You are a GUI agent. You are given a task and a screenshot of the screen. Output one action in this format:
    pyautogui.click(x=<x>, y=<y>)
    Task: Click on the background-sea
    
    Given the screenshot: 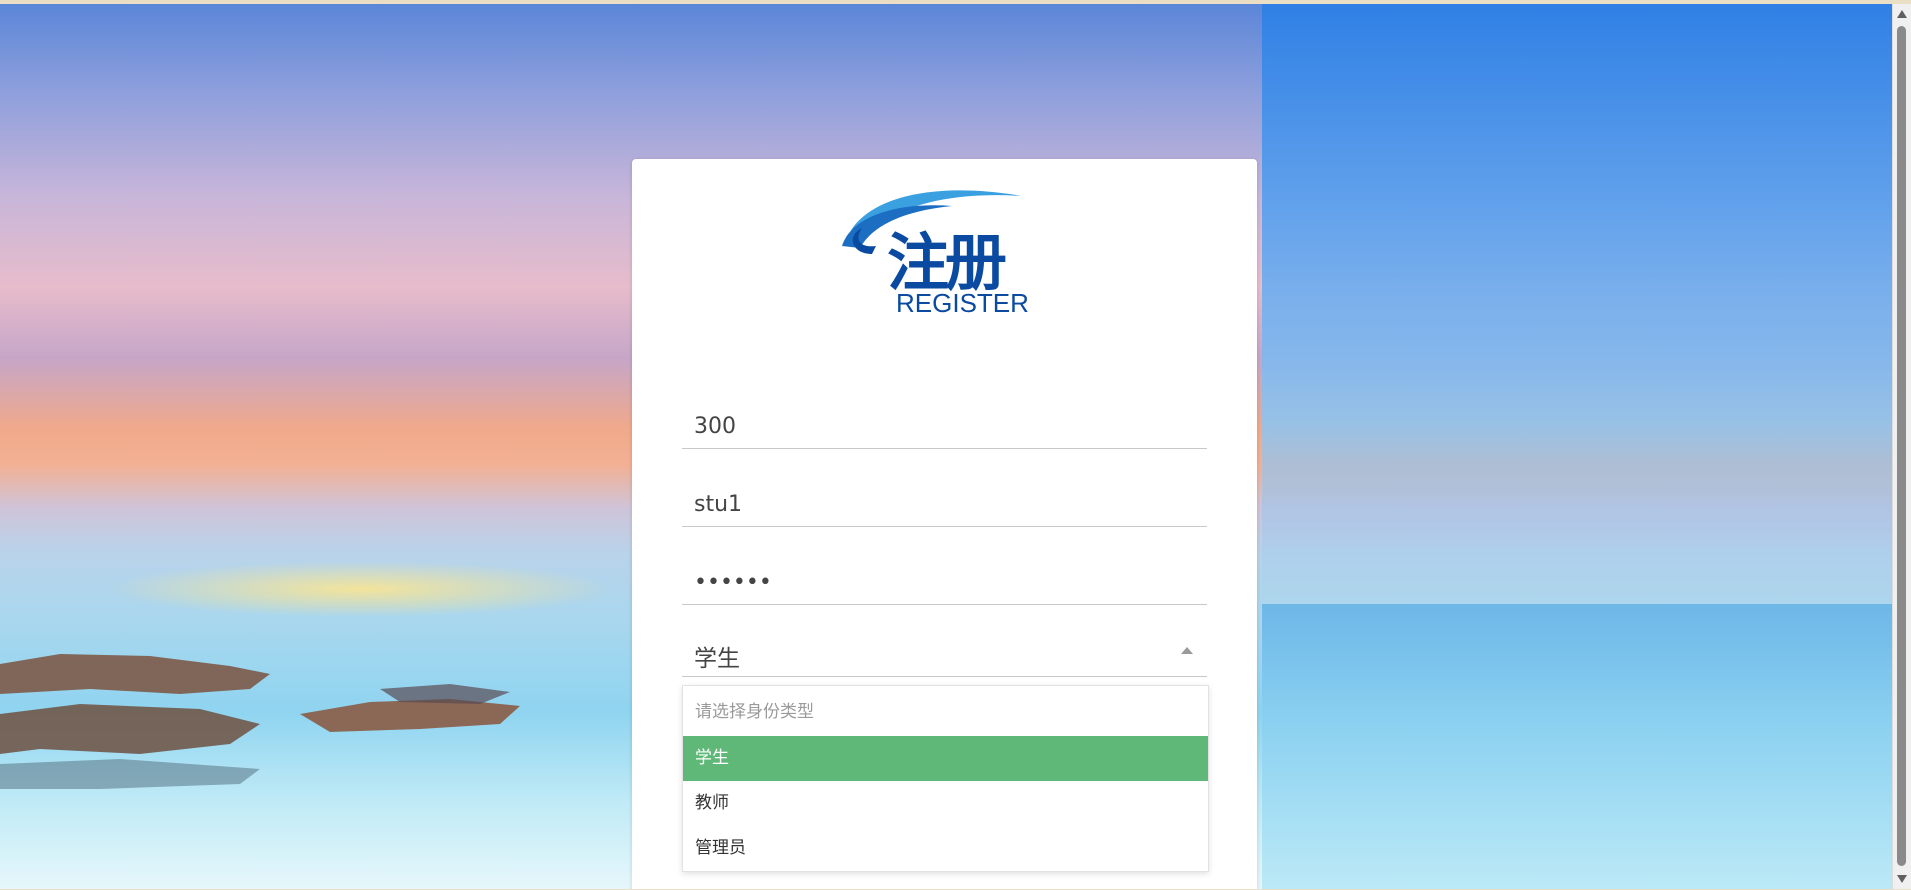 What is the action you would take?
    pyautogui.click(x=1577, y=746)
    